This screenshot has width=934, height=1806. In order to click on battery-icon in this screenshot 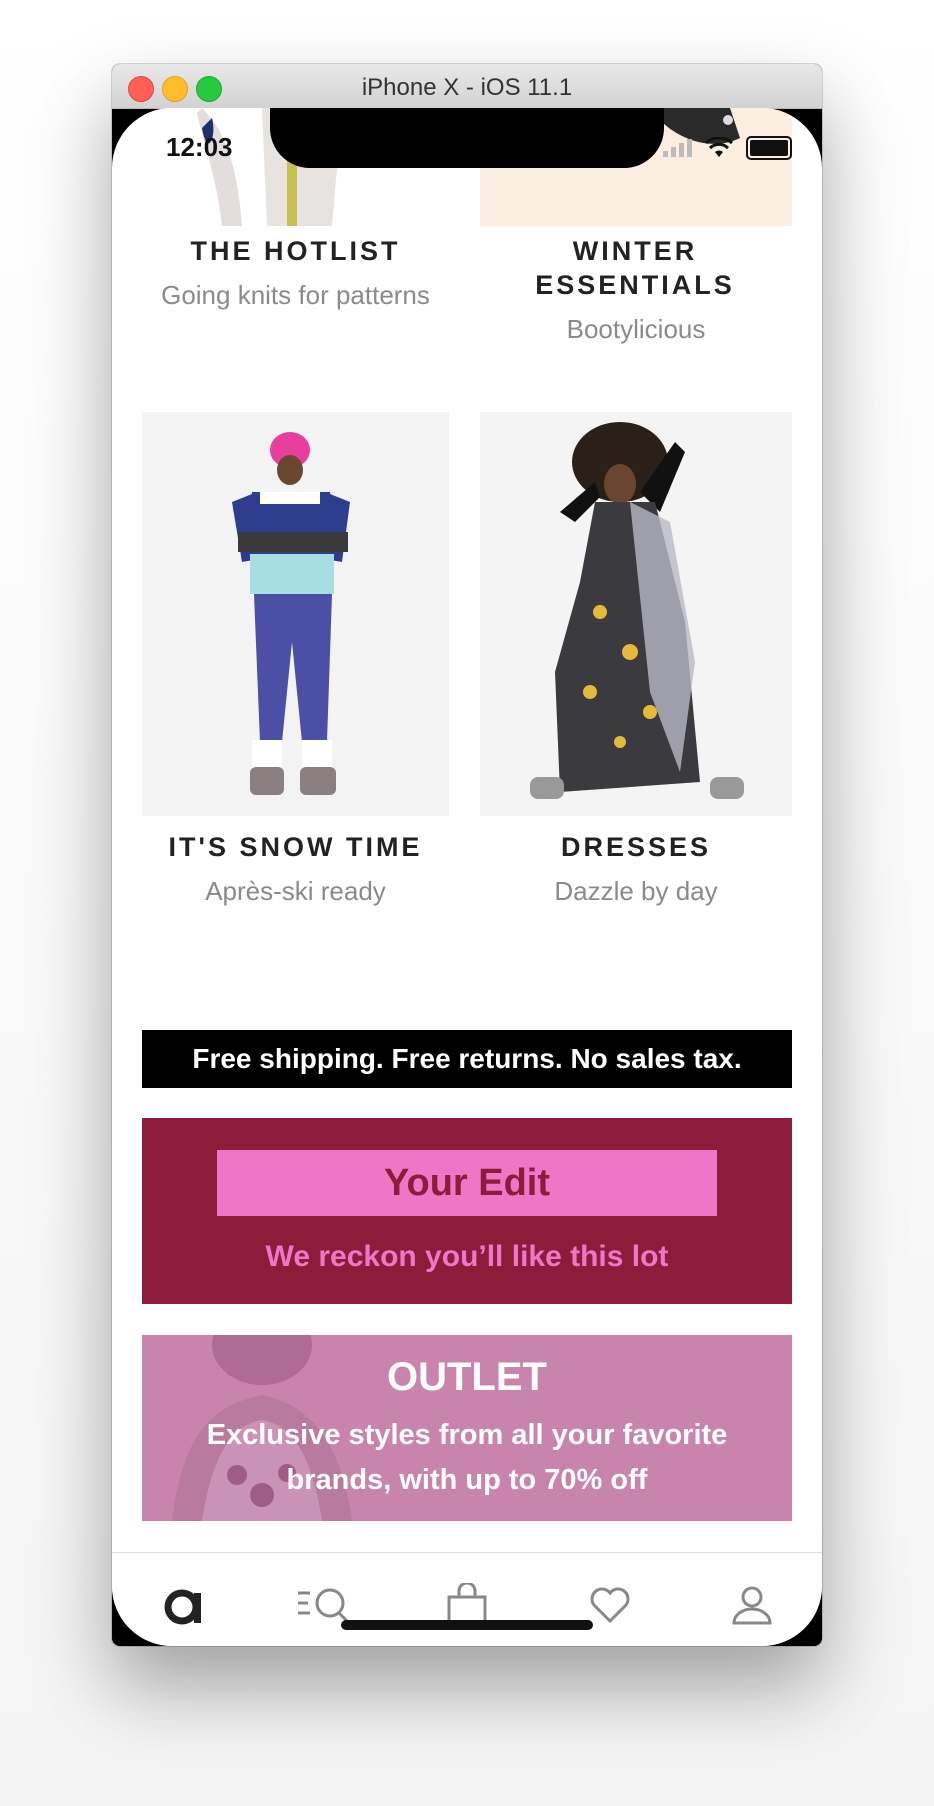, I will do `click(769, 148)`.